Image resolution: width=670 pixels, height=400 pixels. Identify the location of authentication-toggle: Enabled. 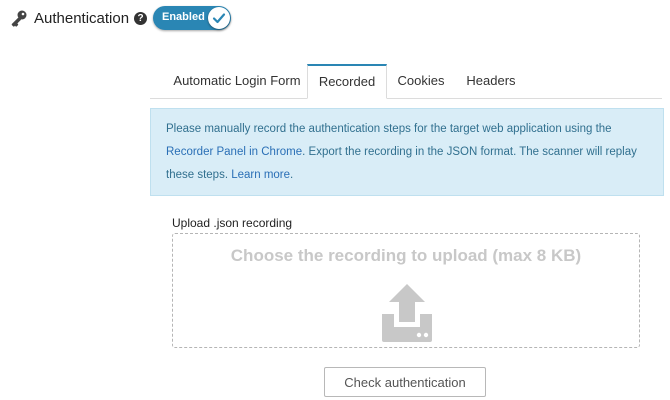
(192, 18).